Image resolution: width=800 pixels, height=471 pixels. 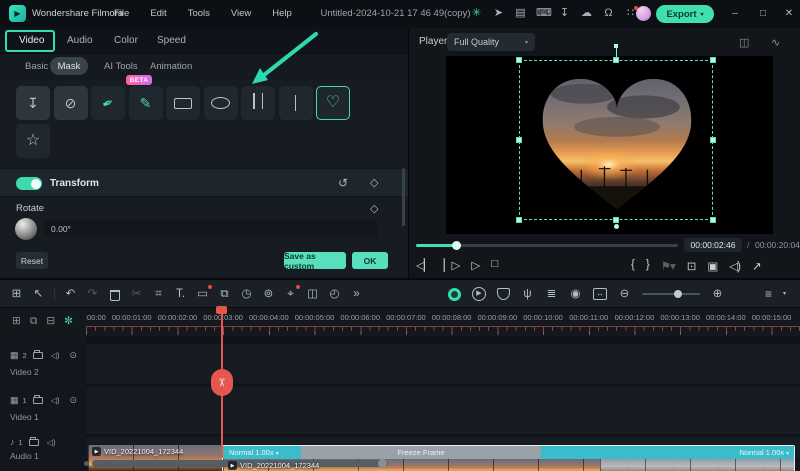 What do you see at coordinates (258, 103) in the screenshot?
I see `mask-parallel-lines-tile` at bounding box center [258, 103].